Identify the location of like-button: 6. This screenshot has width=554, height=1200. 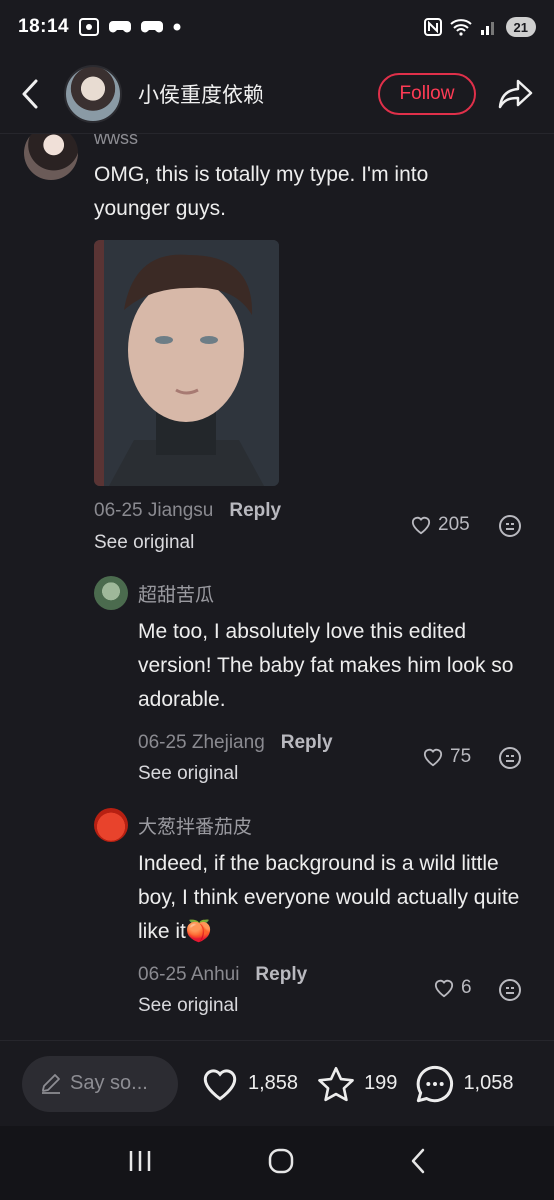
(452, 988).